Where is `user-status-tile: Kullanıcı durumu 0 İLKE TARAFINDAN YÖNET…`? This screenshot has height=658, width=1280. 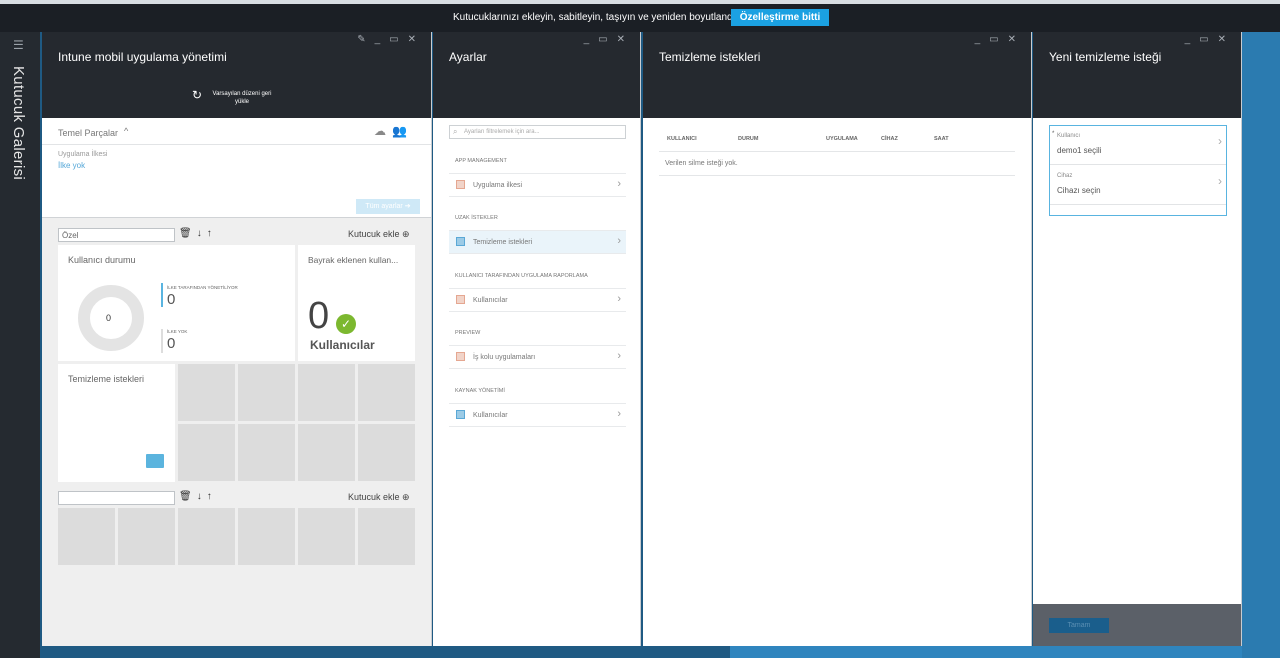 user-status-tile: Kullanıcı durumu 0 İLKE TARAFINDAN YÖNET… is located at coordinates (176, 303).